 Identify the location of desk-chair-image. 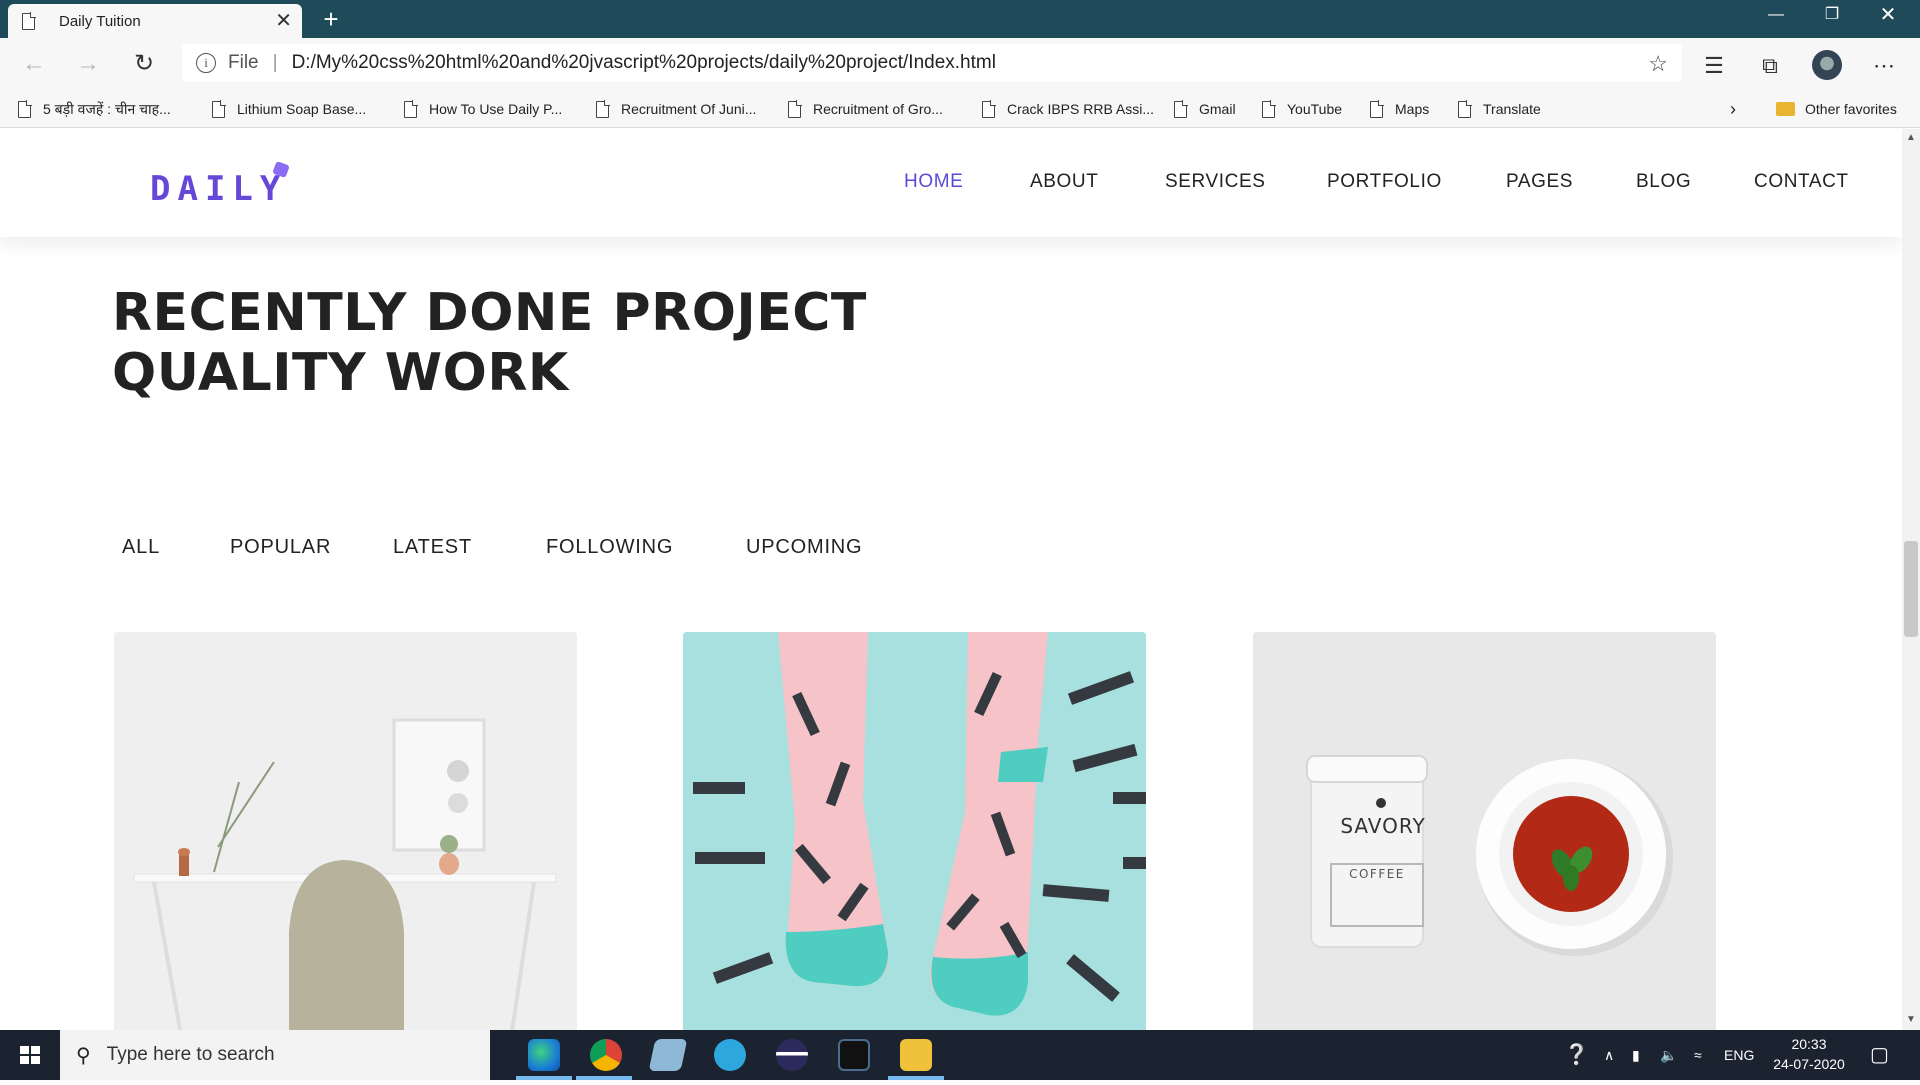
(345, 831).